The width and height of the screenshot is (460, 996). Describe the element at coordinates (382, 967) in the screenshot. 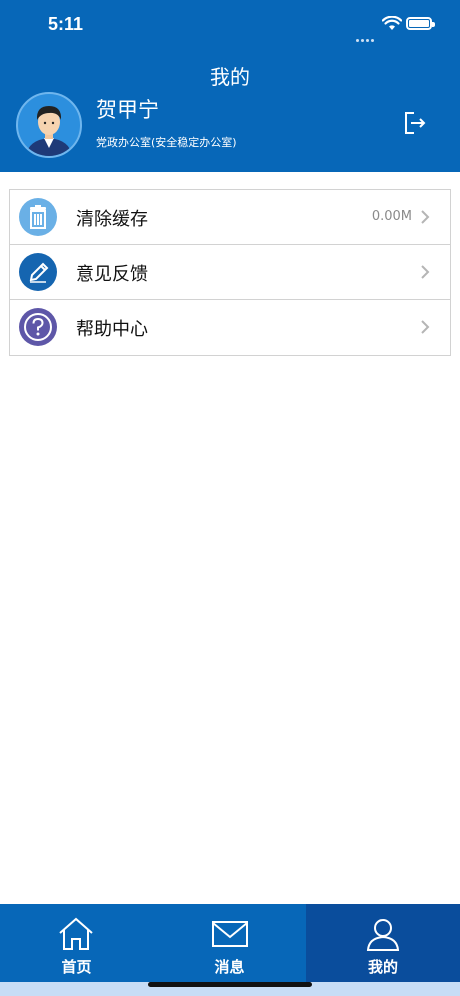

I see `tab-label: 我的` at that location.